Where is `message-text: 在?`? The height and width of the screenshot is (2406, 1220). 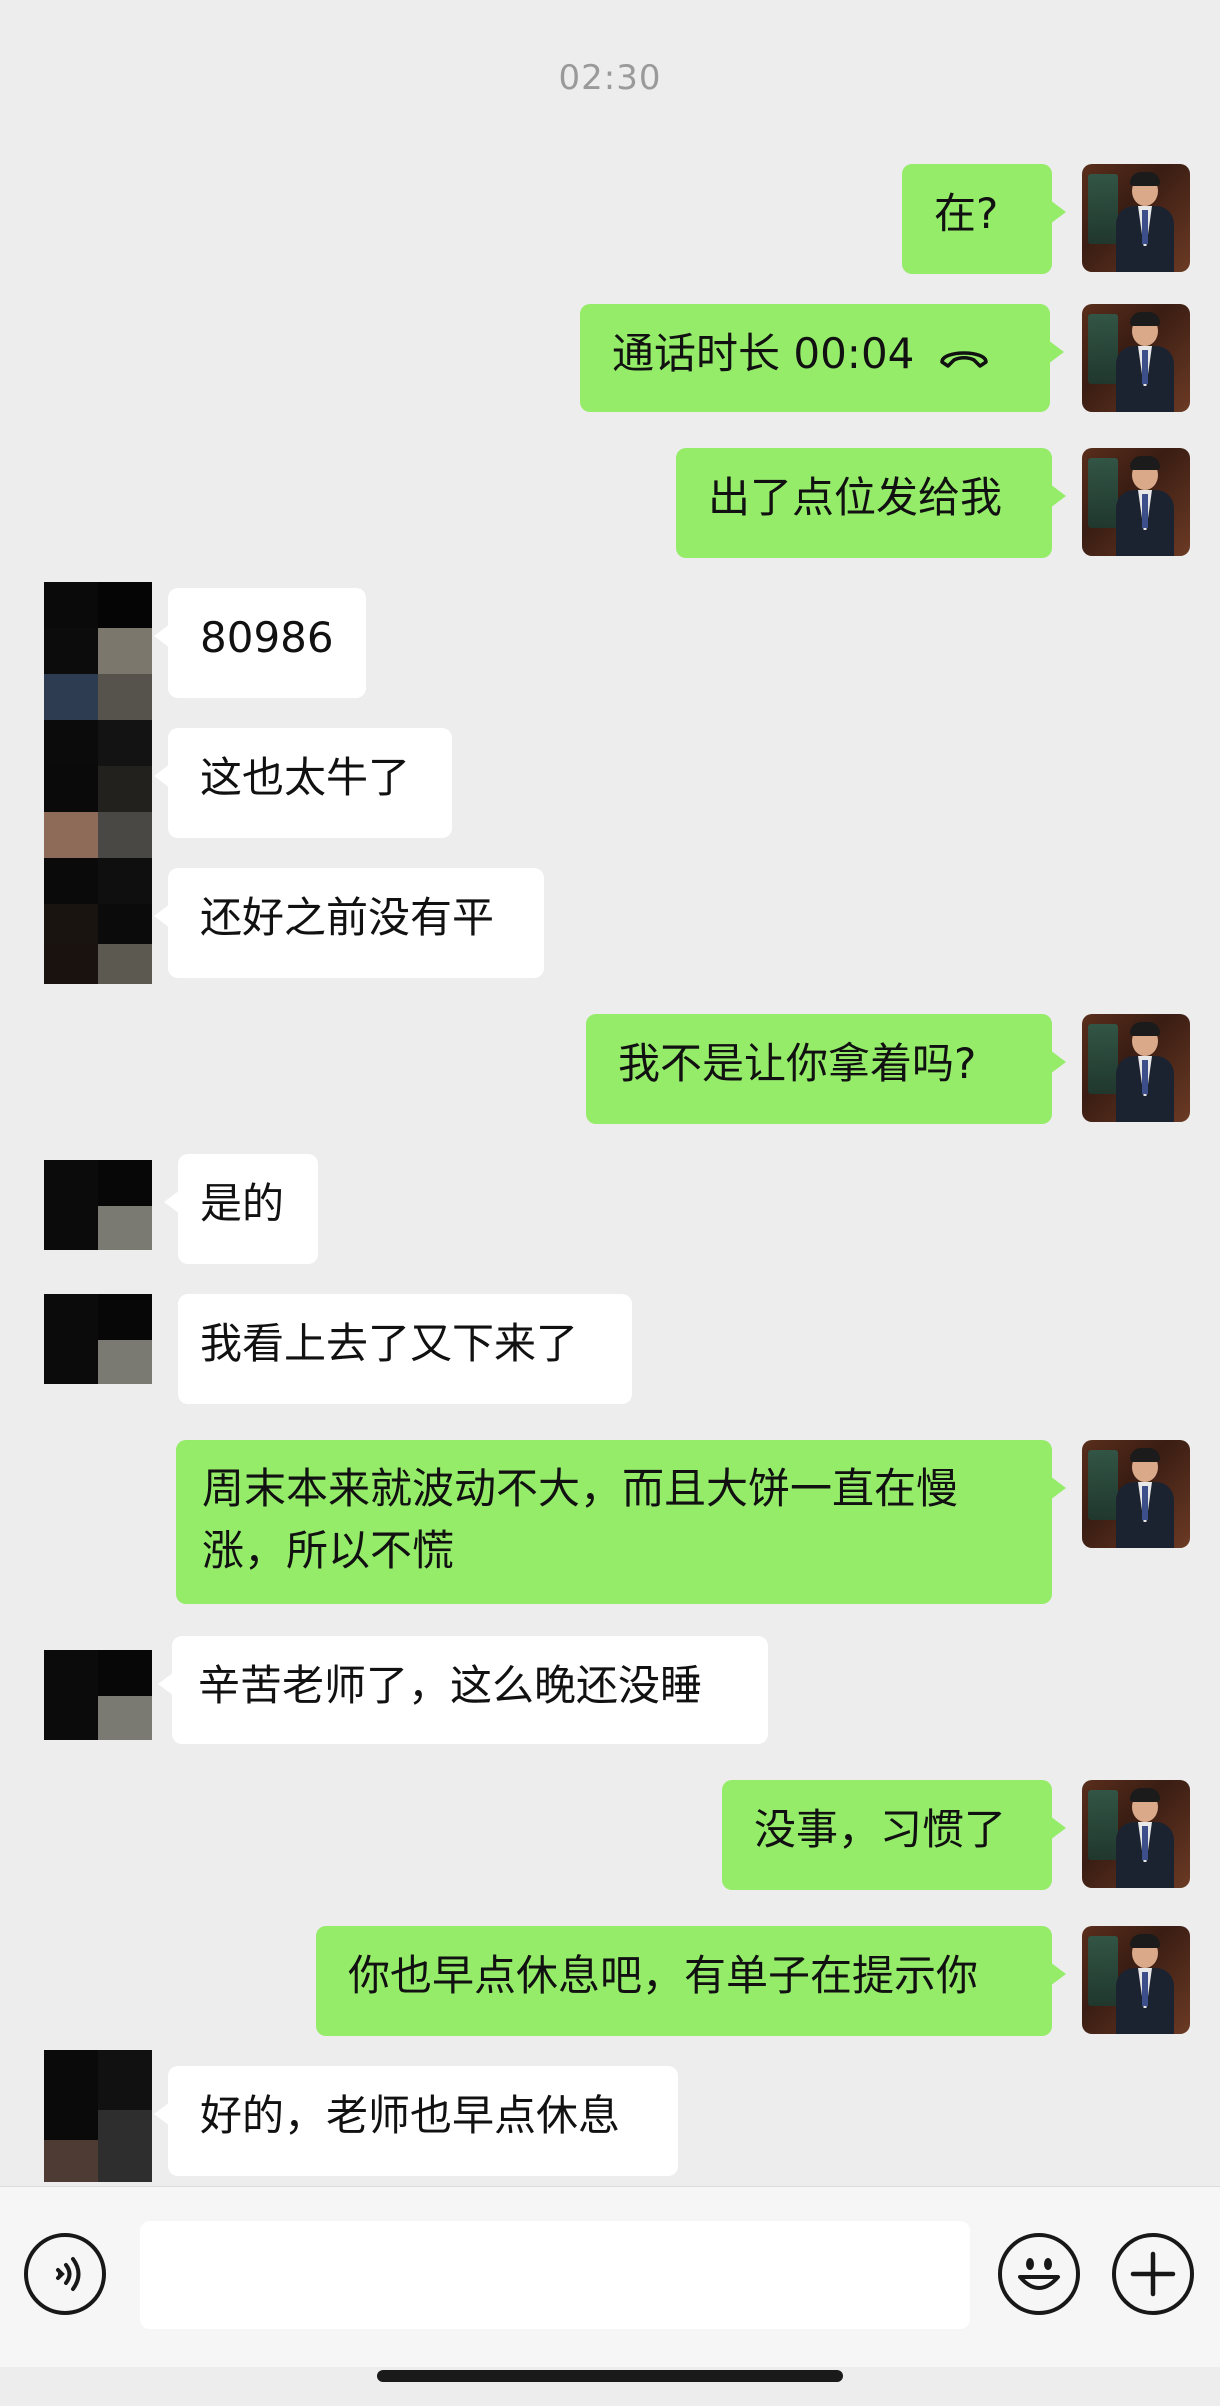
message-text: 在? is located at coordinates (966, 213).